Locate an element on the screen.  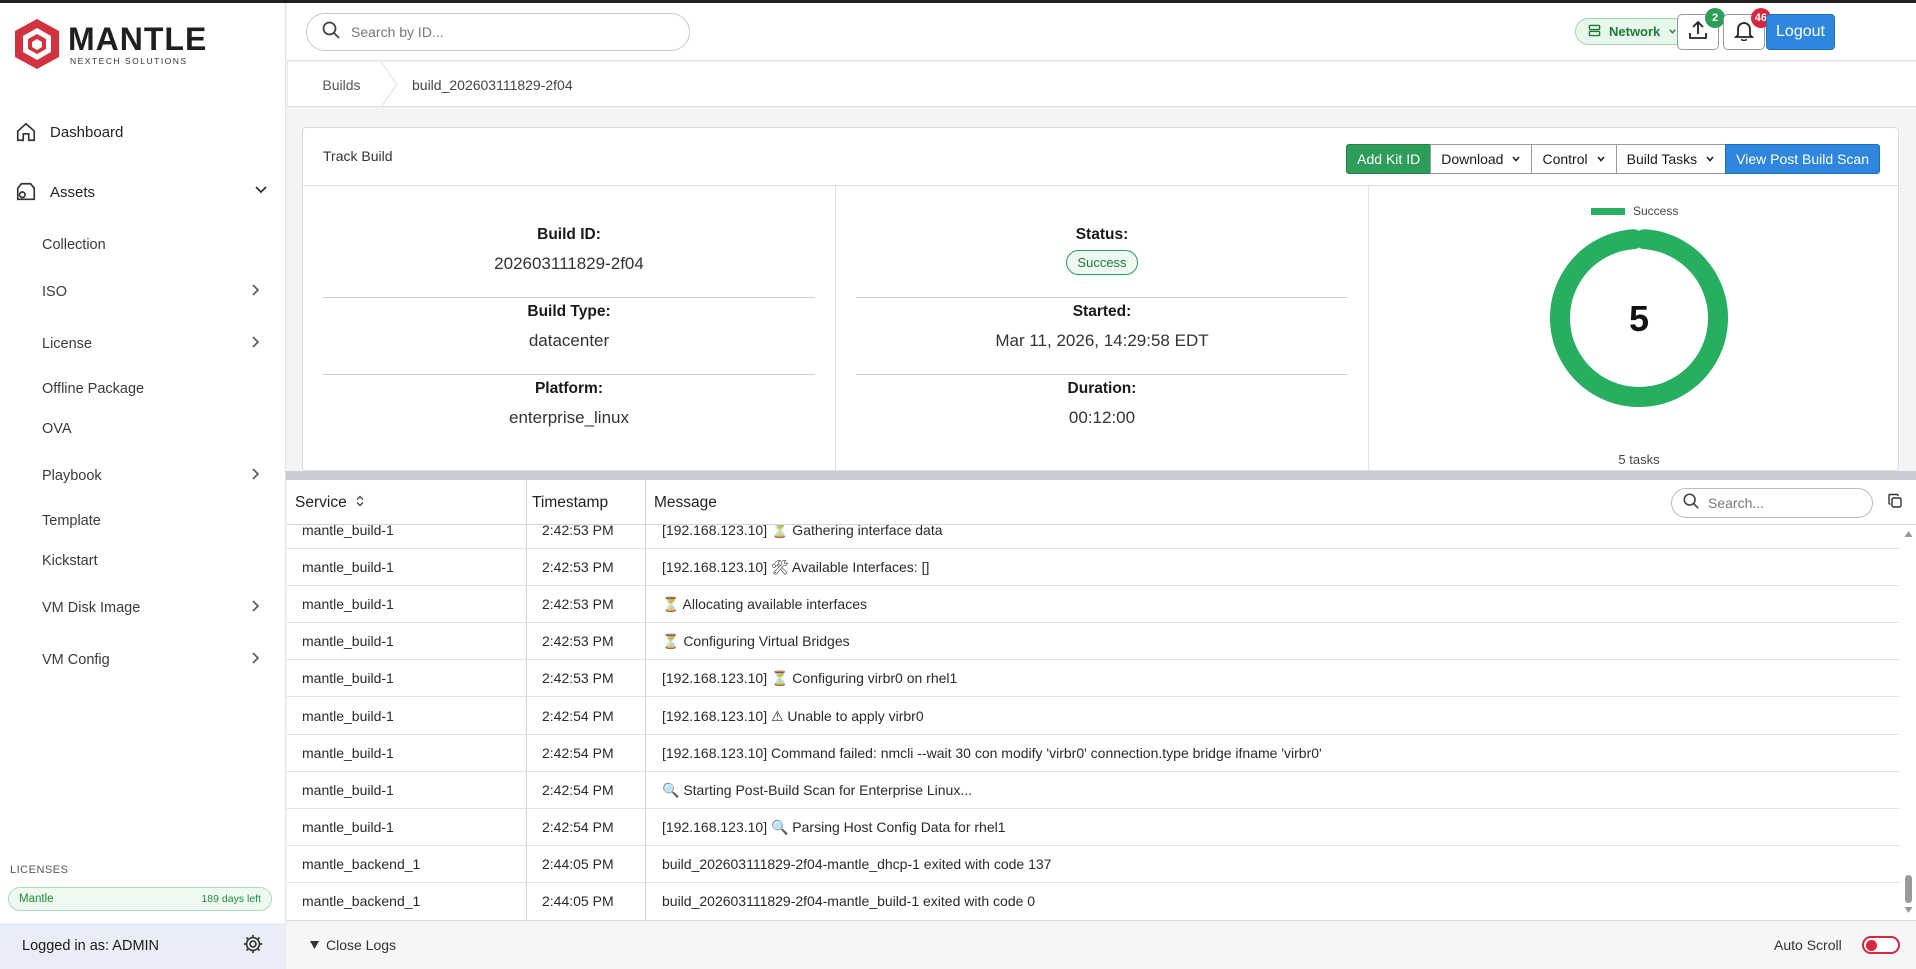
search-input is located at coordinates (501, 32).